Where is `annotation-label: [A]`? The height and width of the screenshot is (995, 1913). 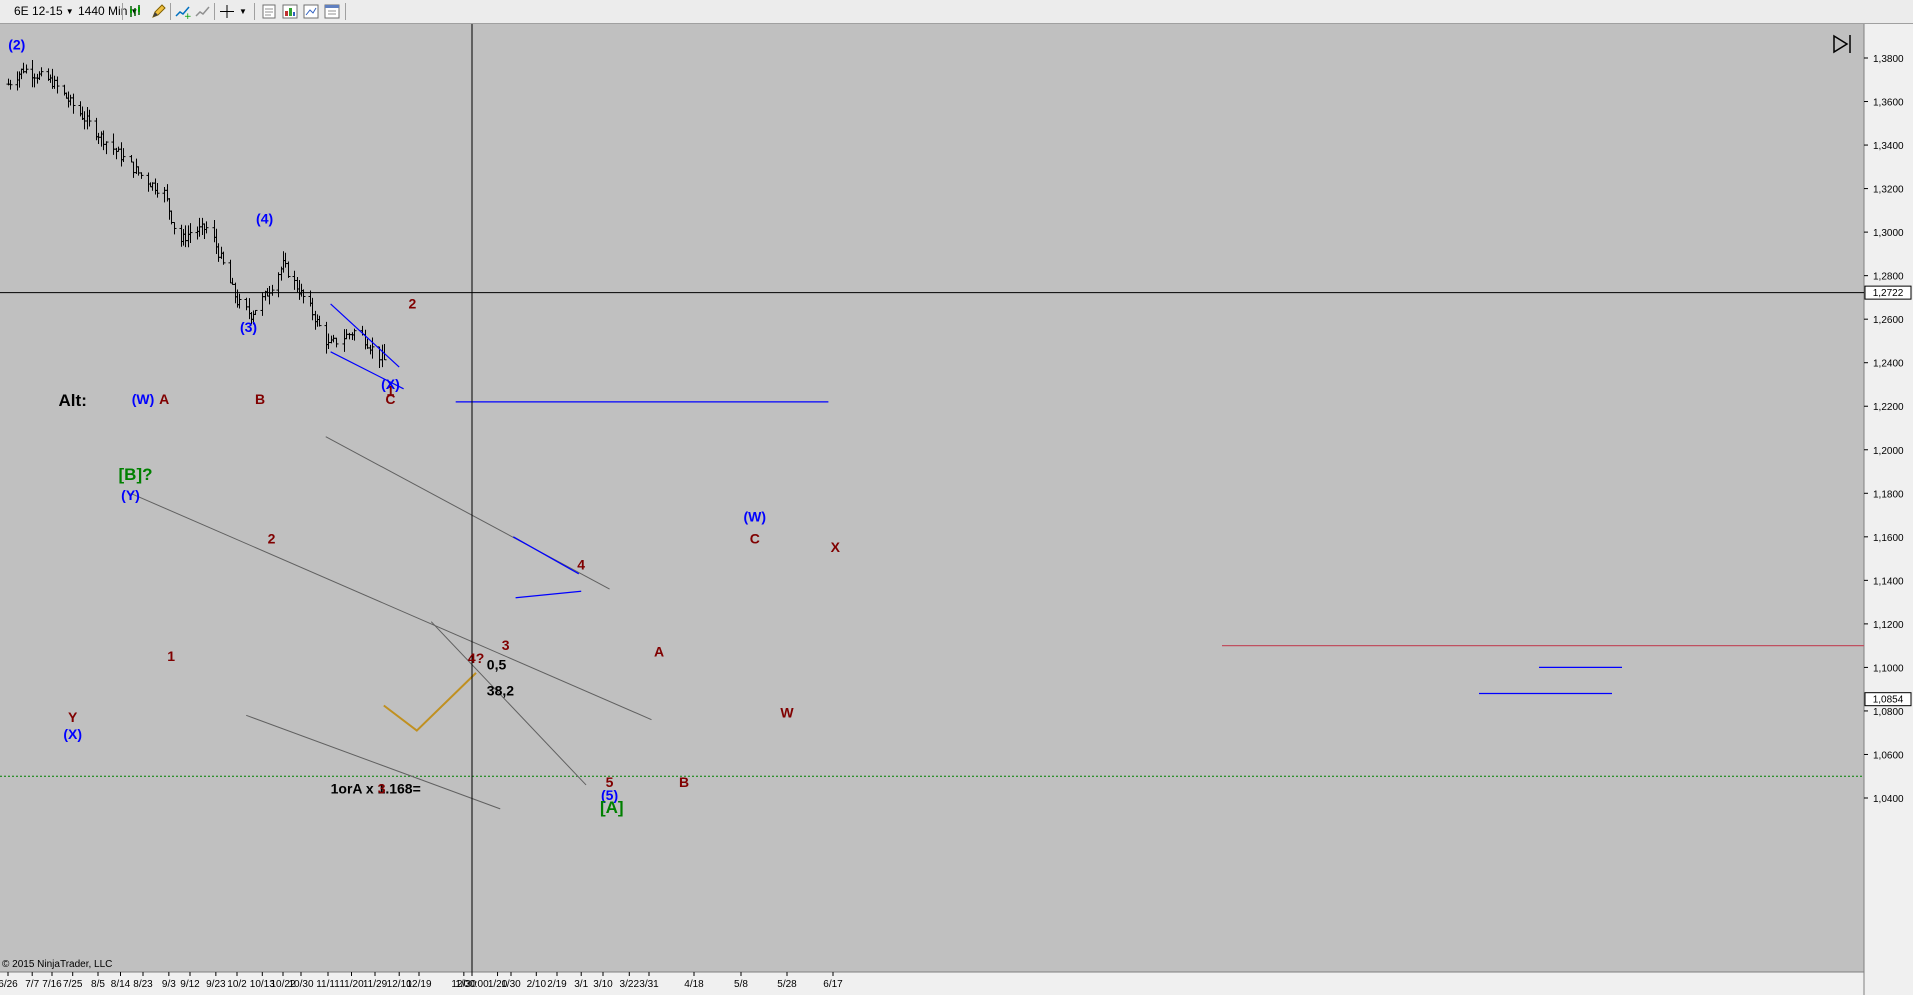 annotation-label: [A] is located at coordinates (612, 807).